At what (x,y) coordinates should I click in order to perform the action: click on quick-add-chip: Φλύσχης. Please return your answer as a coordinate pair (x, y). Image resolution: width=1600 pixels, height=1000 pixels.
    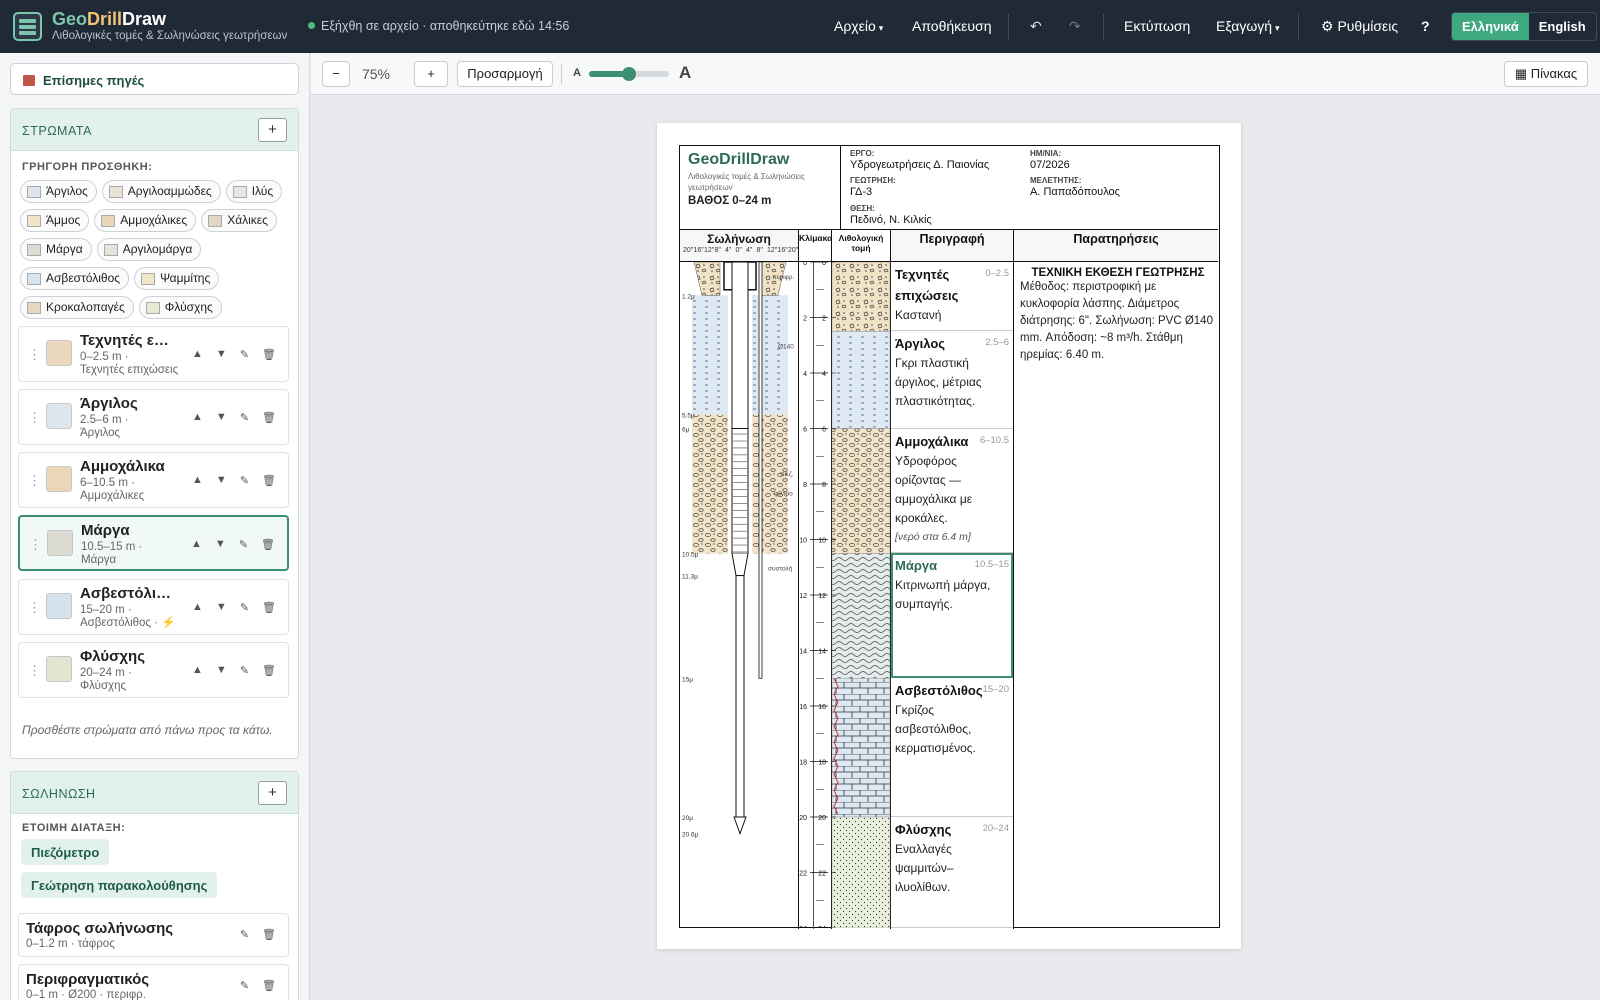
    Looking at the image, I should click on (180, 307).